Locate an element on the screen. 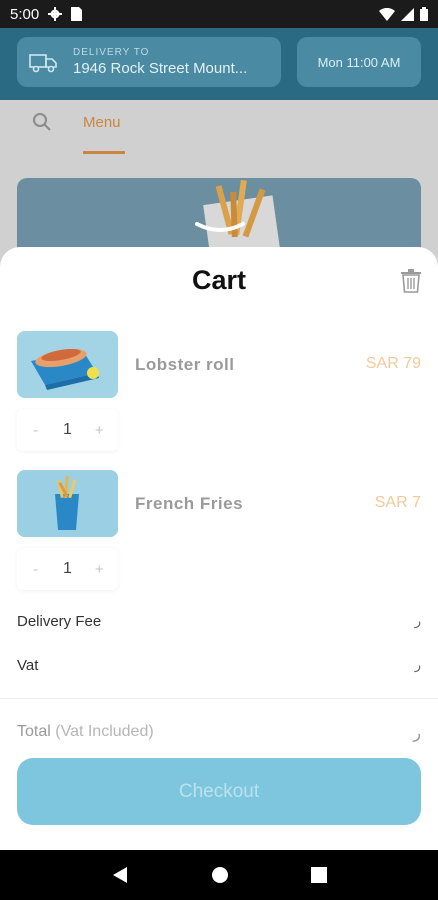 This screenshot has height=900, width=438. status-bar: 5:00 is located at coordinates (219, 14).